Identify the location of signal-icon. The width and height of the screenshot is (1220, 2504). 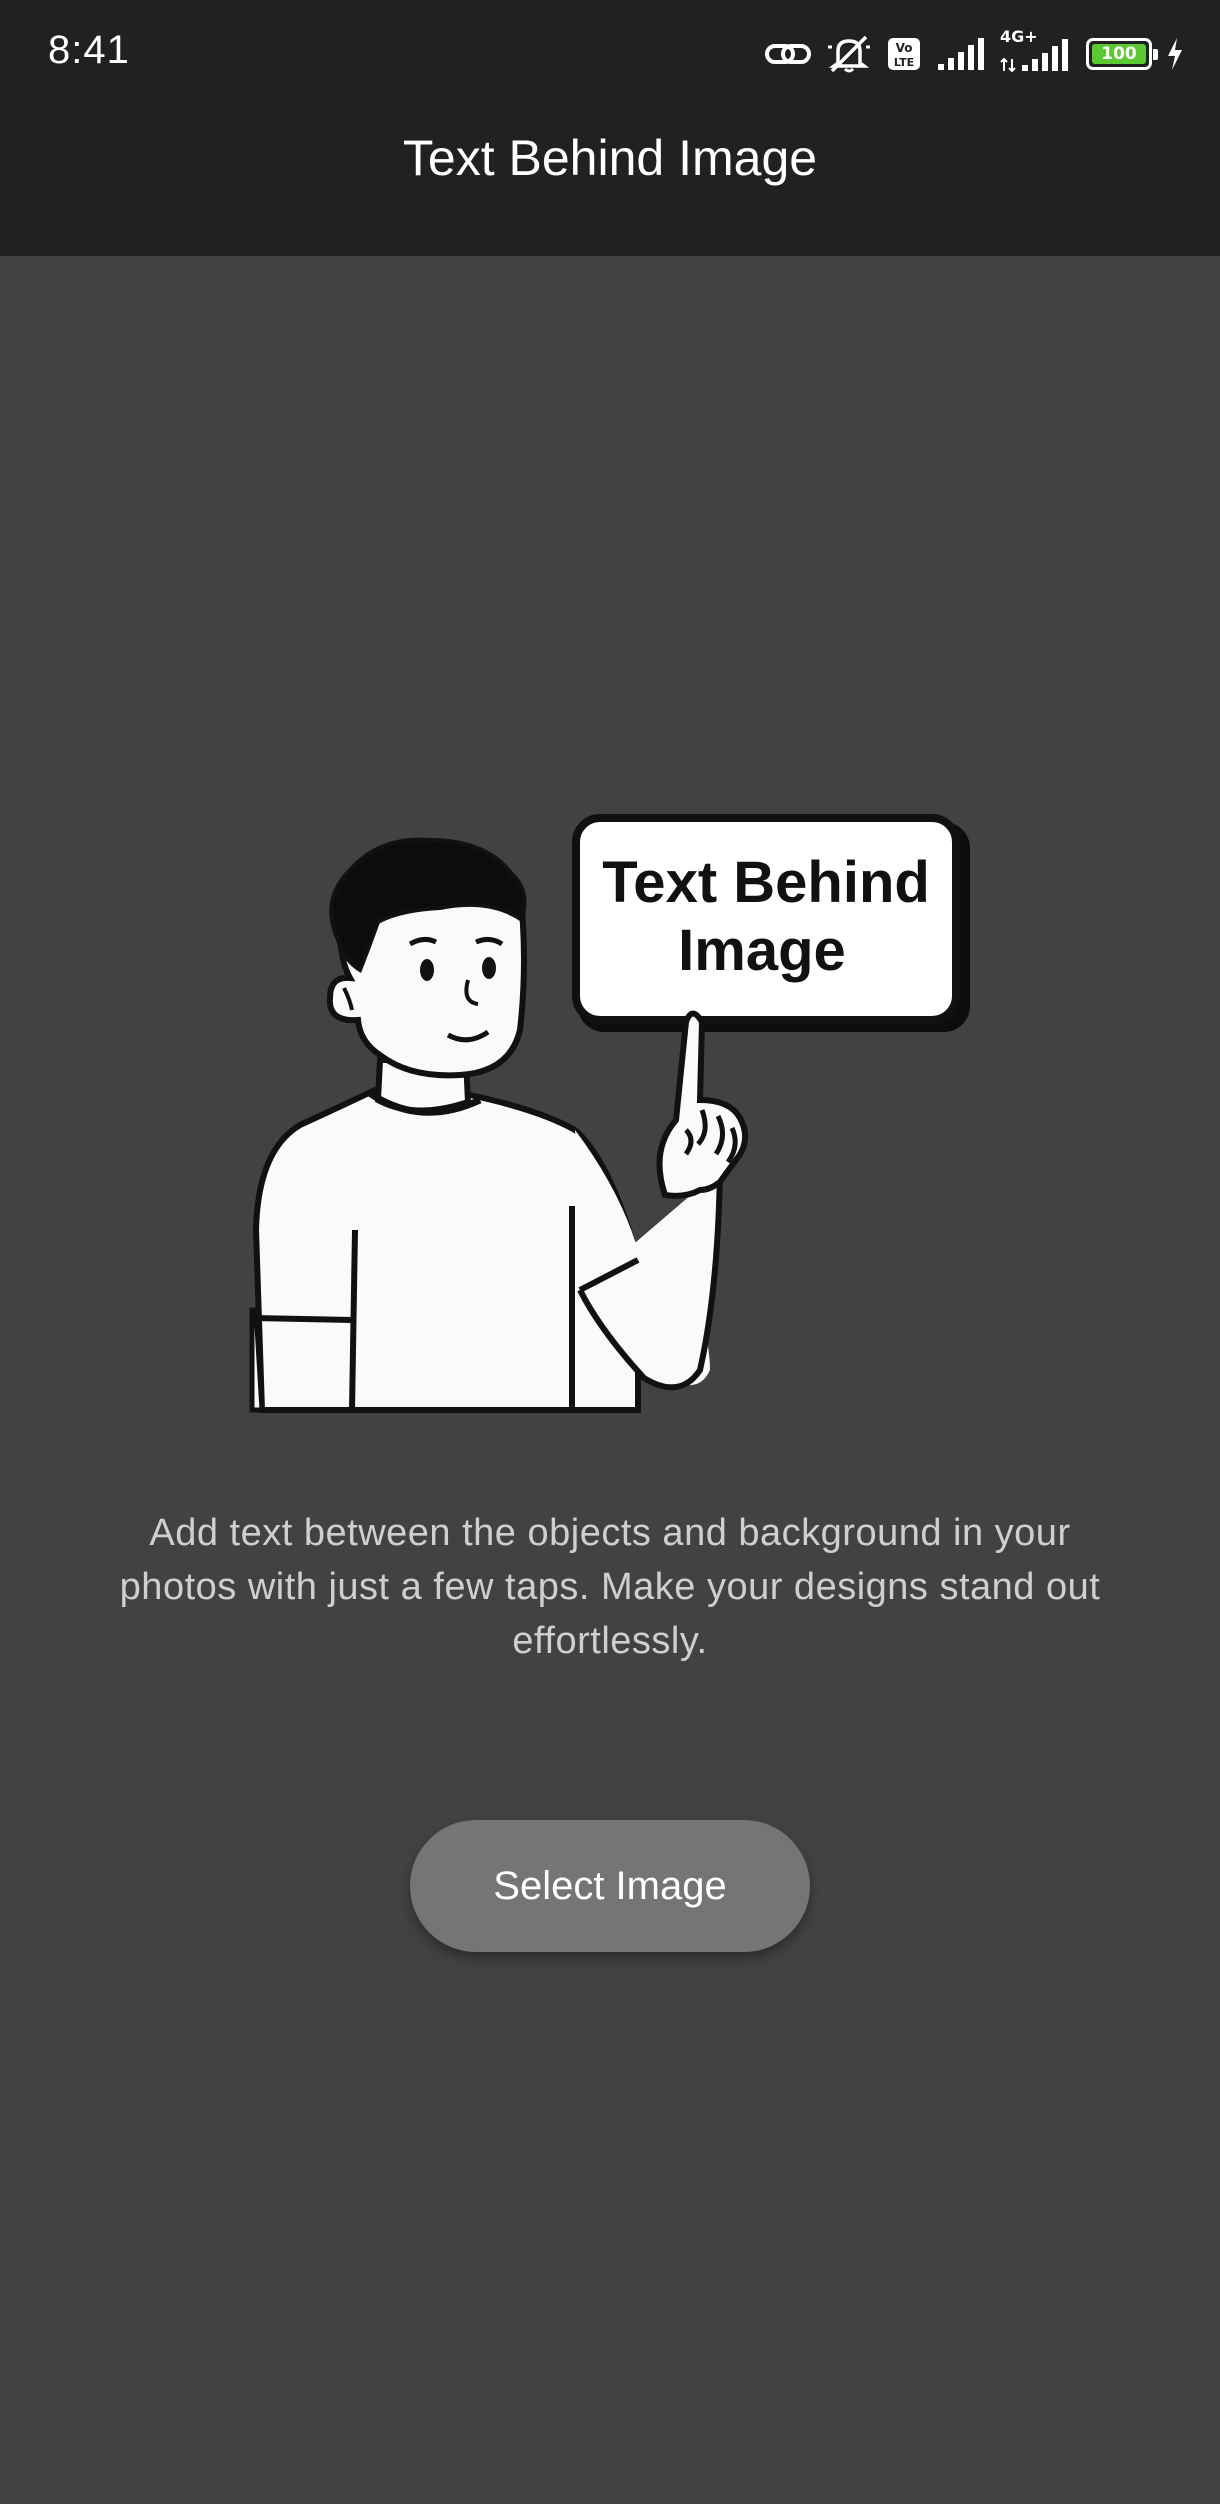
(961, 54).